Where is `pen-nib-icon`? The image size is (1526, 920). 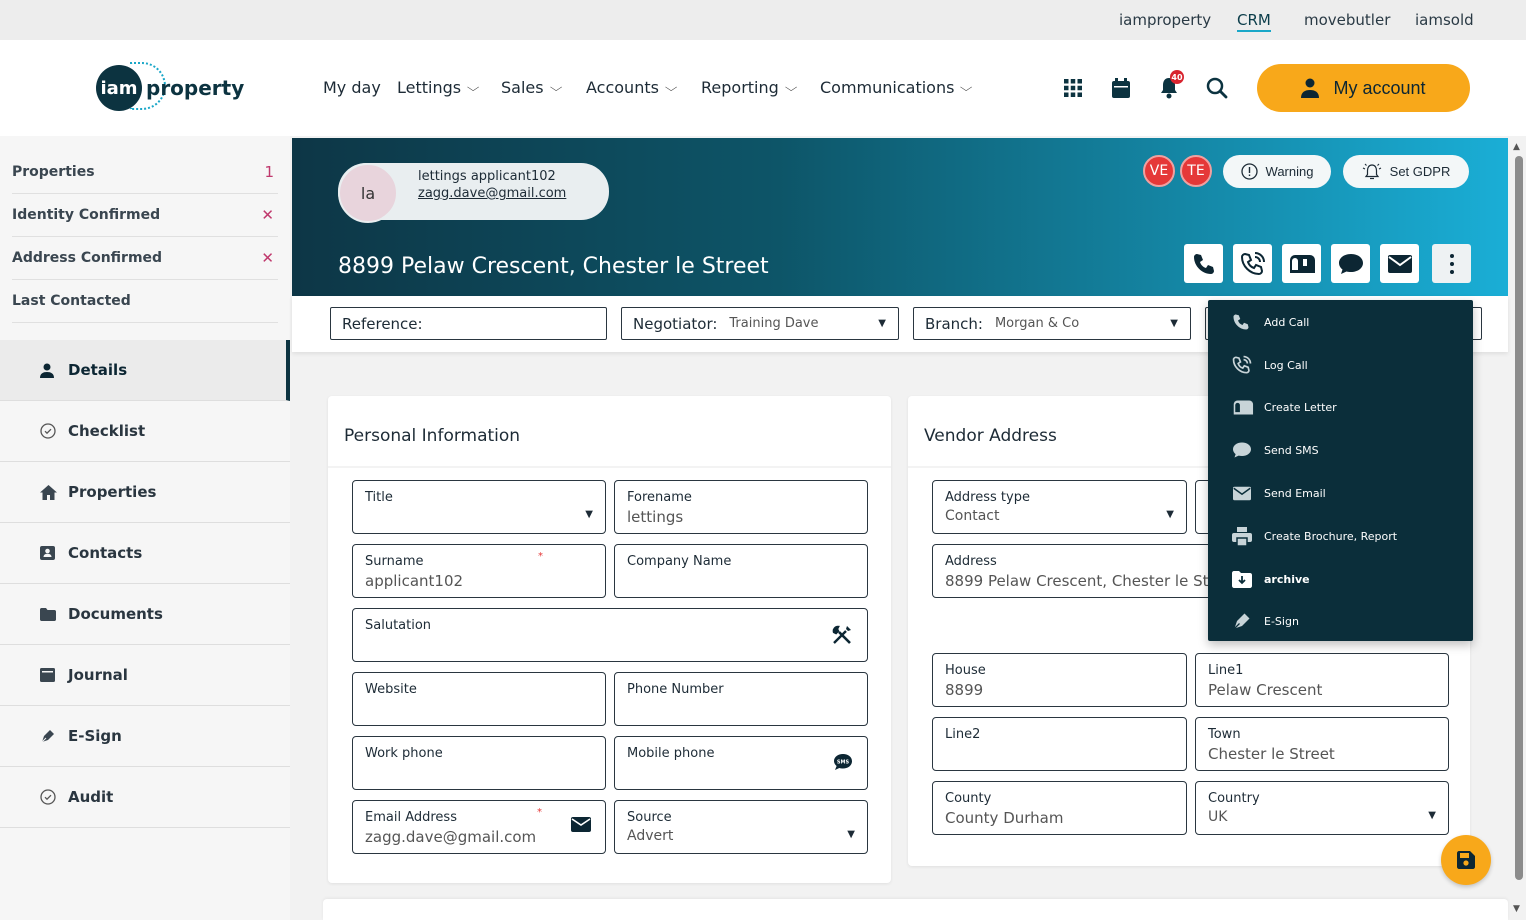
pen-nib-icon is located at coordinates (48, 736).